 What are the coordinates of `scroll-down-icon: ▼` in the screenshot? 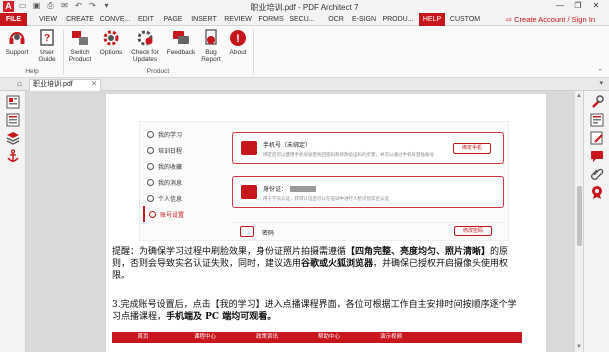 It's located at (579, 347).